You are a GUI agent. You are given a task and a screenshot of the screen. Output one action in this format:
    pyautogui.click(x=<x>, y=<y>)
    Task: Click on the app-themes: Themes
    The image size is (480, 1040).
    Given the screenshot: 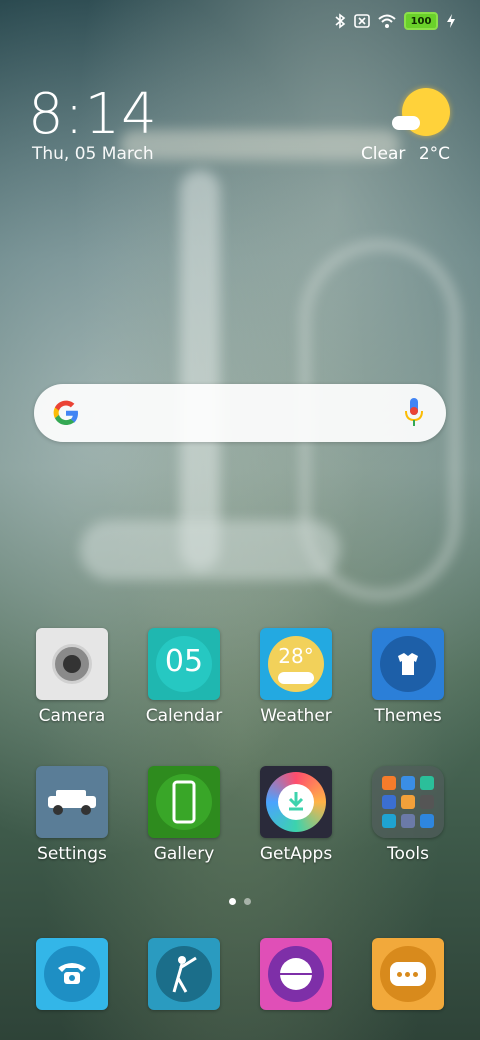 What is the action you would take?
    pyautogui.click(x=408, y=677)
    